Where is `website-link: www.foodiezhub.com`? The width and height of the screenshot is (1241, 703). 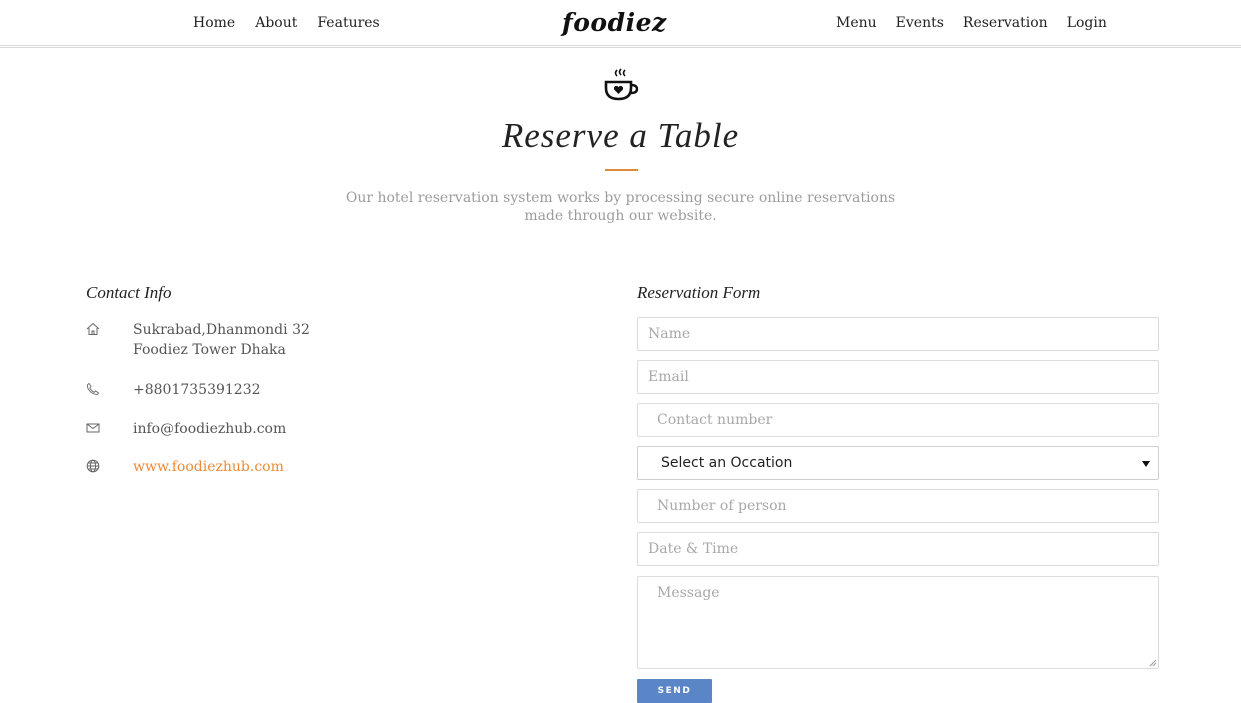
website-link: www.foodiezhub.com is located at coordinates (208, 467).